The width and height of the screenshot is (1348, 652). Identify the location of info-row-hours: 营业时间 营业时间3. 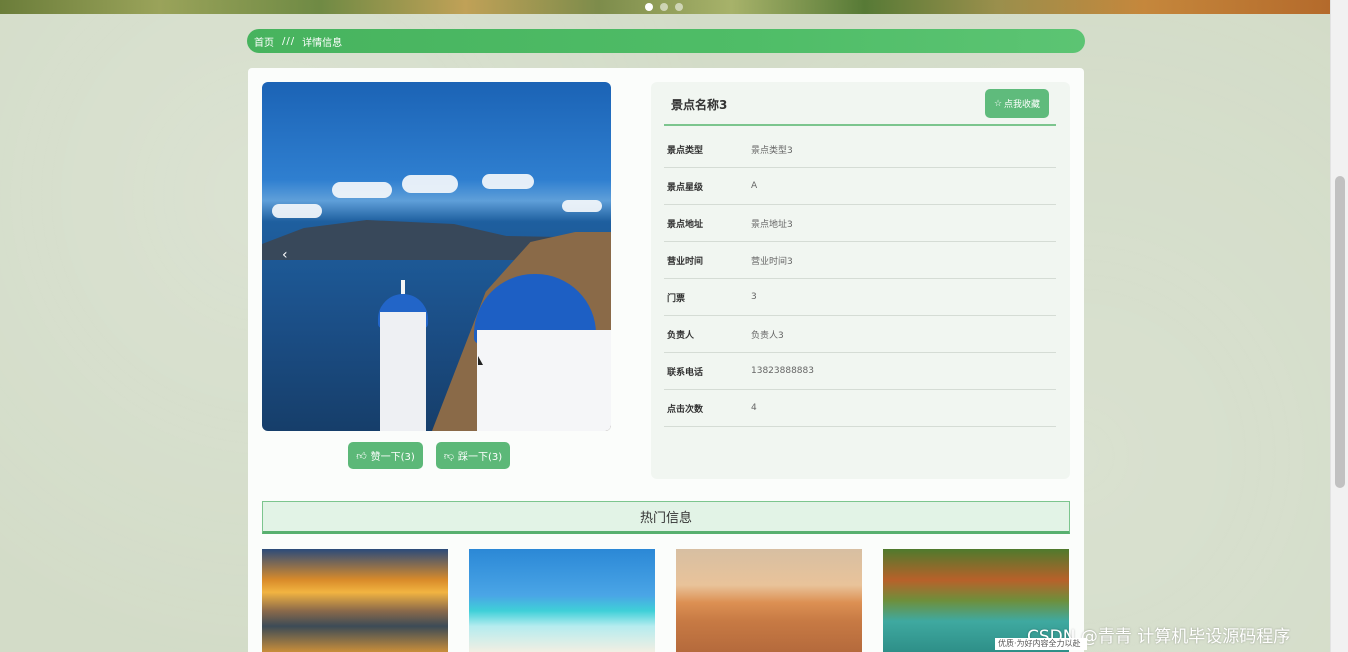
(860, 260).